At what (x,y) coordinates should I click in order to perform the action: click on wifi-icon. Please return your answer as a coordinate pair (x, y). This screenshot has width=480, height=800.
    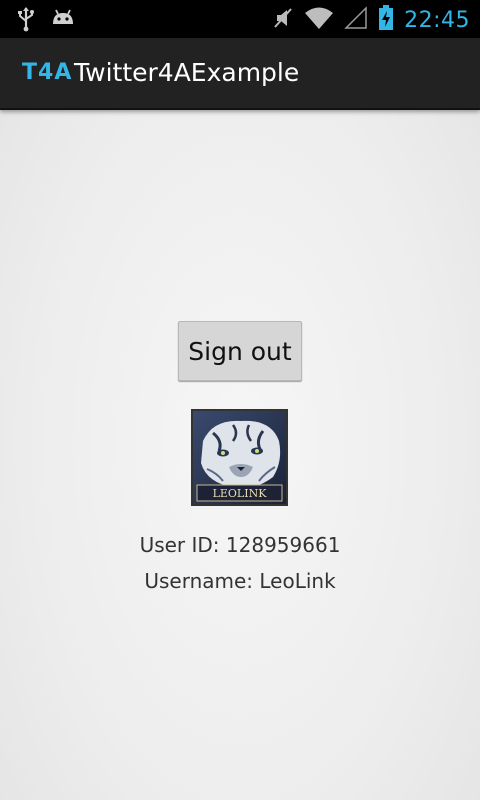
    Looking at the image, I should click on (319, 20).